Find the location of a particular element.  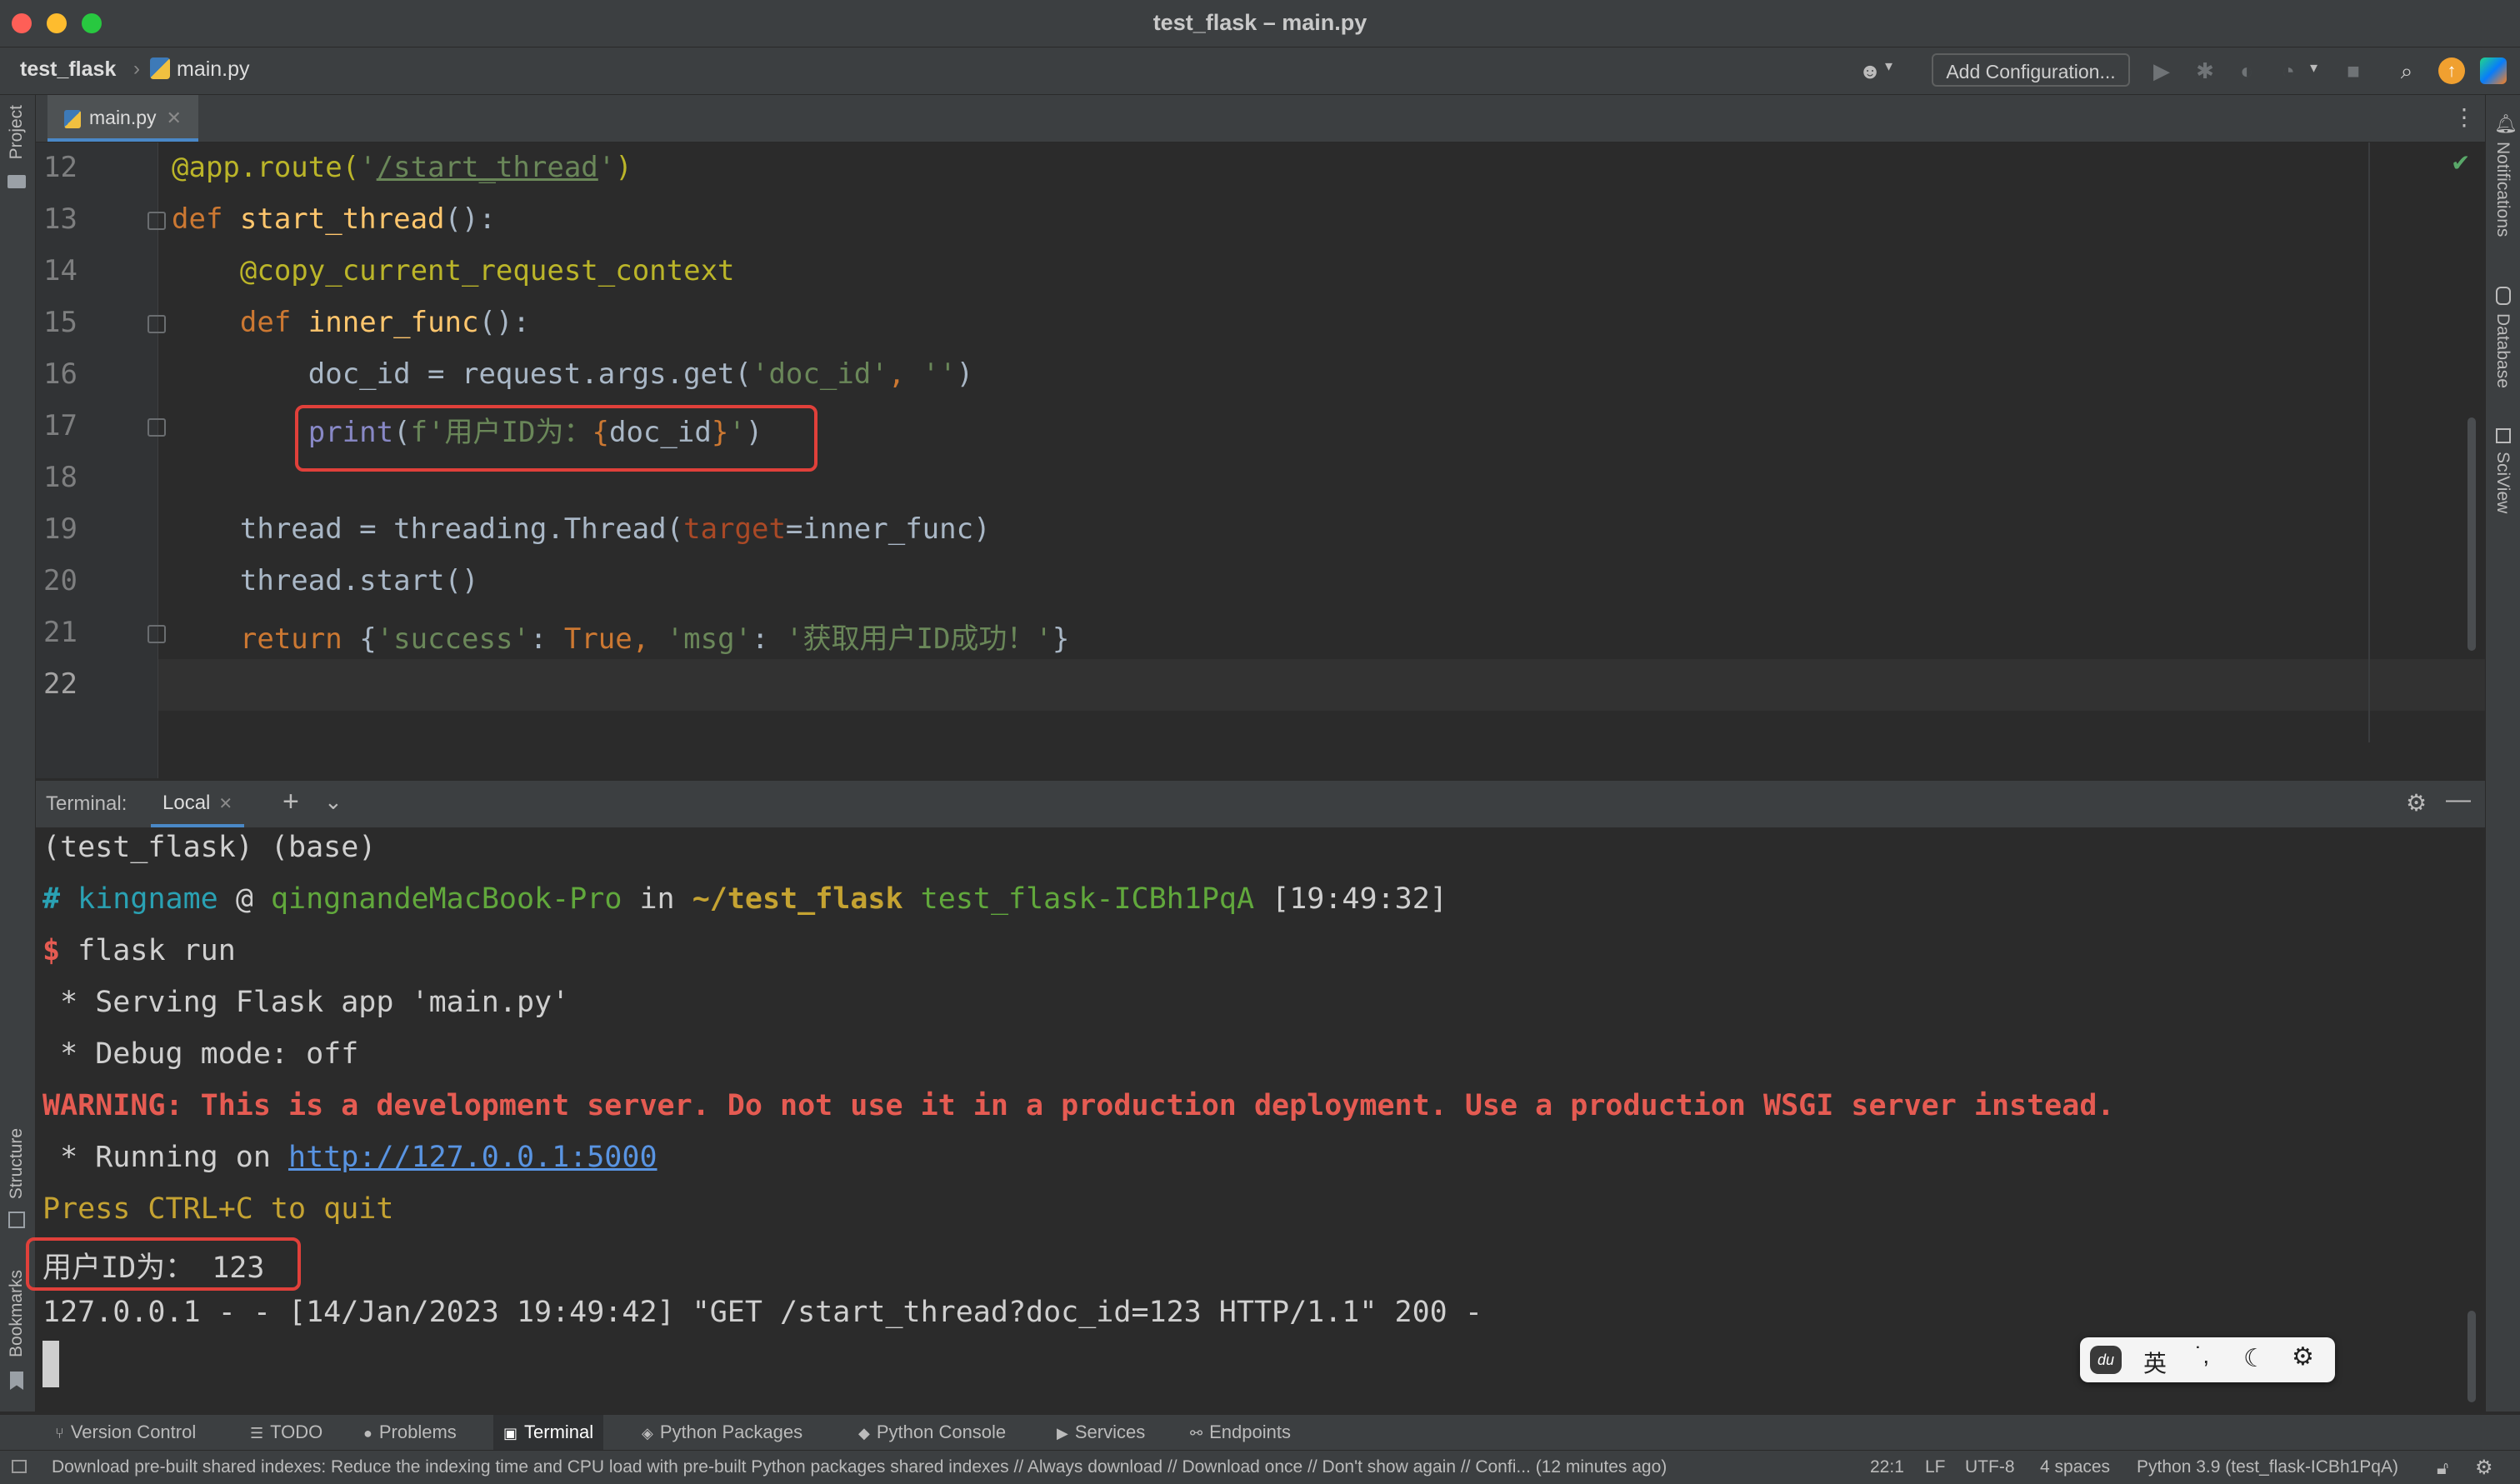

code-token: '' is located at coordinates (939, 374).